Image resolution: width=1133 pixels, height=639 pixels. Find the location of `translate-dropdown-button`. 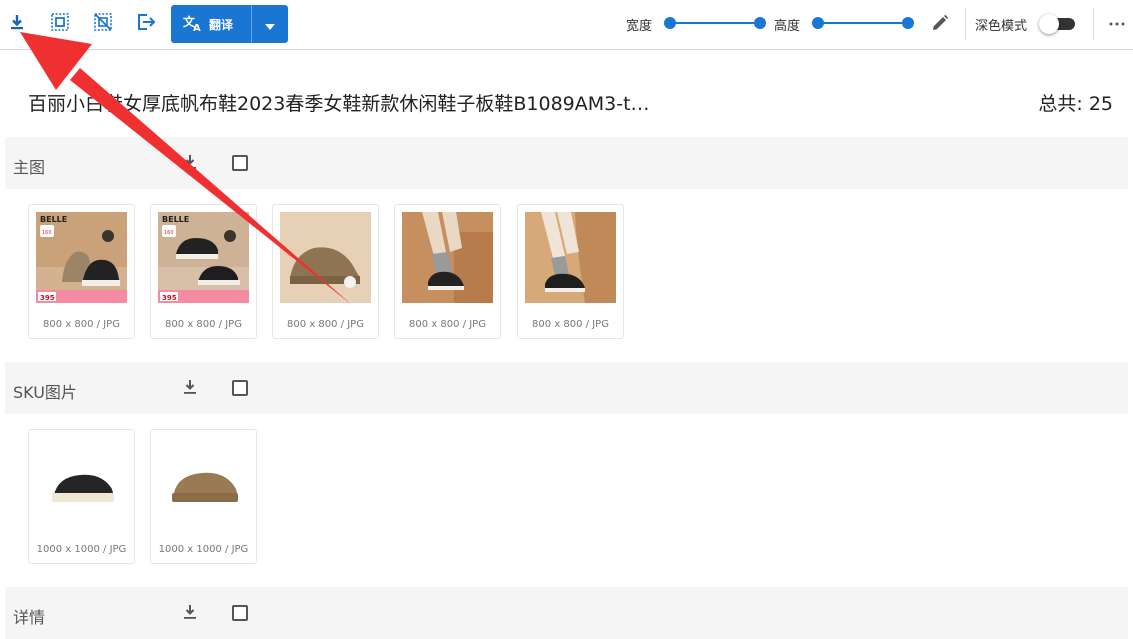

translate-dropdown-button is located at coordinates (270, 24).